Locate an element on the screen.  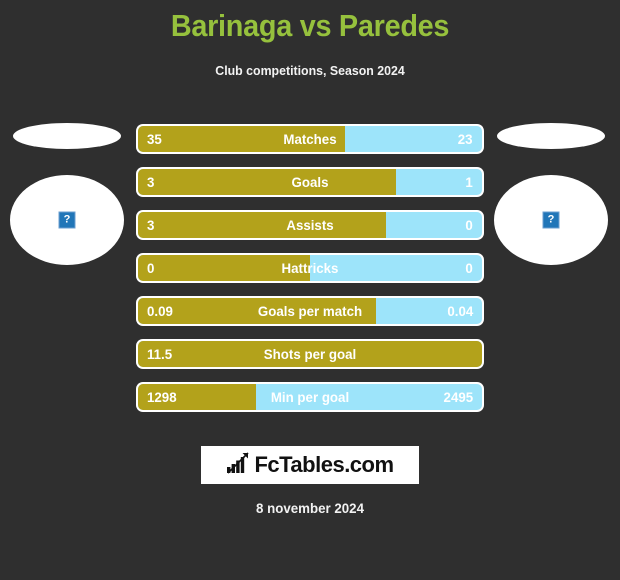
player-home: ? is located at coordinates (68, 198).